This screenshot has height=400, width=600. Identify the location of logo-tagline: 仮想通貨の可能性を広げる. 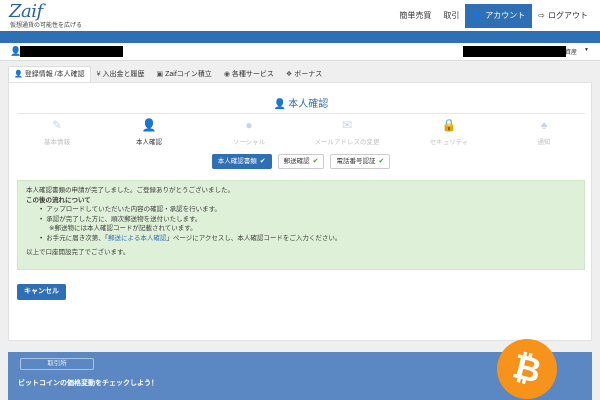
(46, 26).